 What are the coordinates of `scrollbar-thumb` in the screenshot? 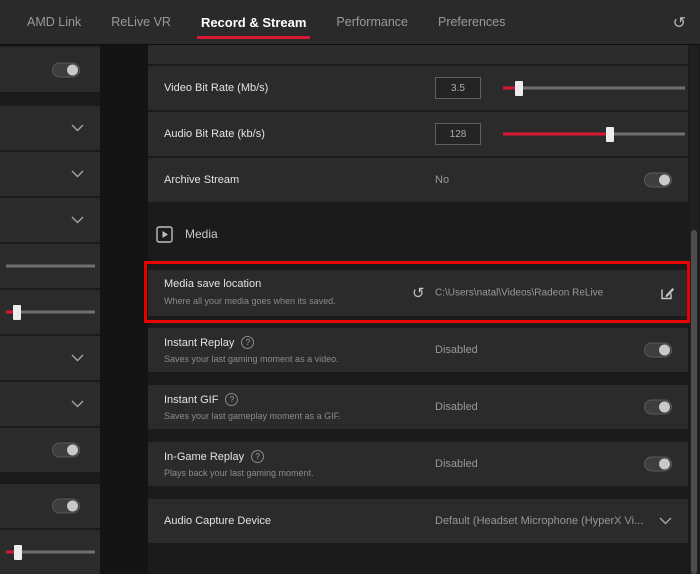 It's located at (694, 402).